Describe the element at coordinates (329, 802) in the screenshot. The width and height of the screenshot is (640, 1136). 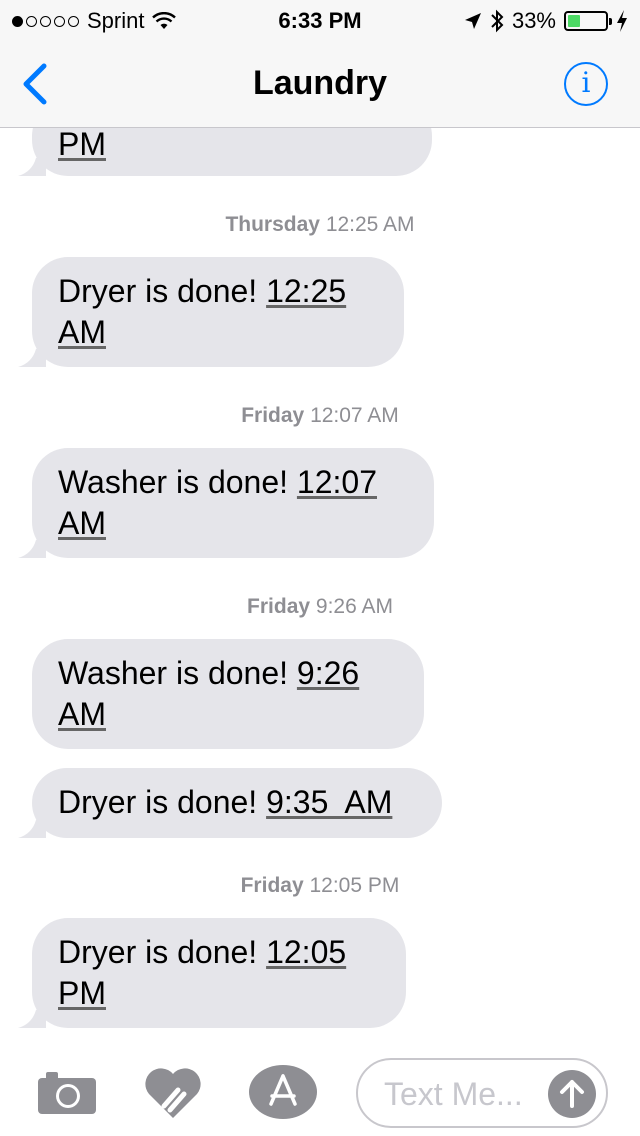
I see `message-time-link: 9:35 AM` at that location.